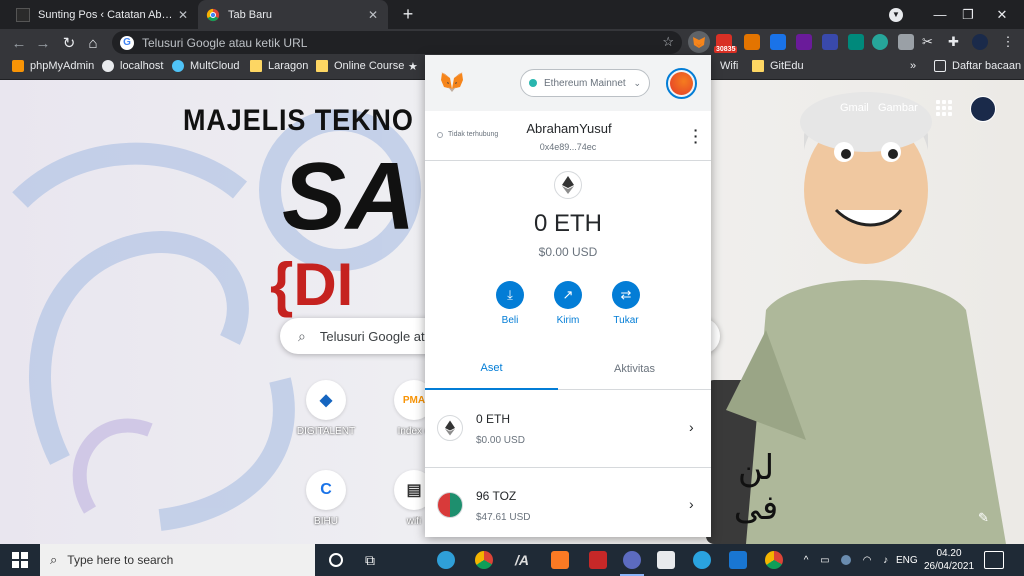  What do you see at coordinates (142, 66) in the screenshot?
I see `bookmark-label: localhost` at bounding box center [142, 66].